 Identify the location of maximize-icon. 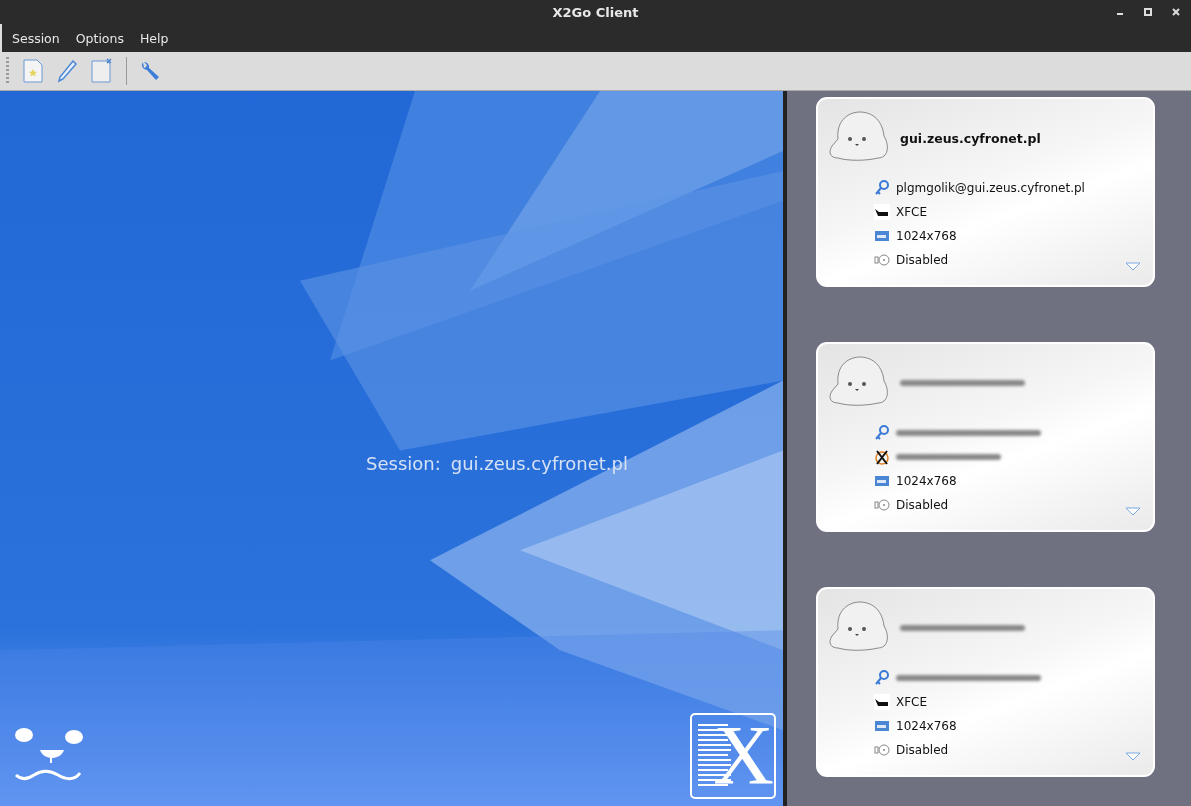
(1148, 12).